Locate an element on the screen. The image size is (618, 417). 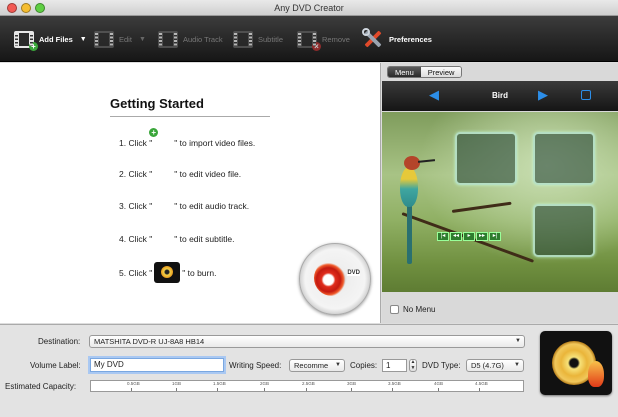
destination-label: Destination: is located at coordinates (59, 341).